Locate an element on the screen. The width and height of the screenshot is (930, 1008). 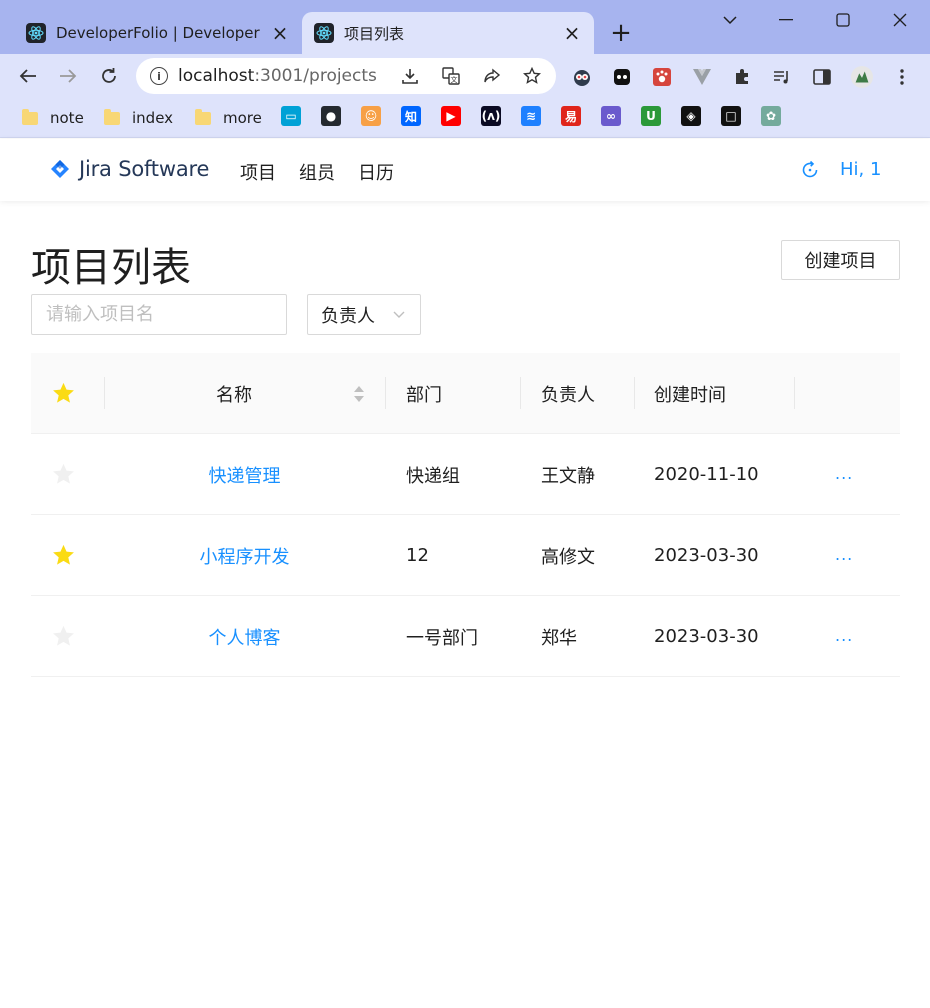
extension-paw-icon is located at coordinates (662, 77).